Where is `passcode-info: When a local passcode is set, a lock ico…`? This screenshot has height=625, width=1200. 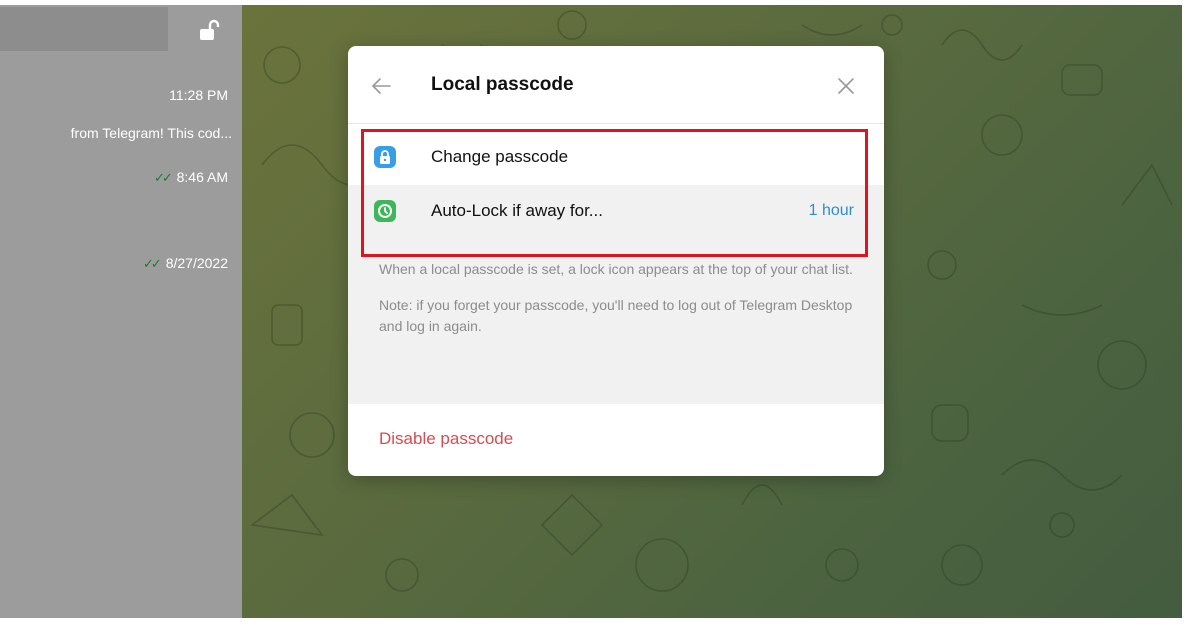 passcode-info: When a local passcode is set, a lock ico… is located at coordinates (616, 321).